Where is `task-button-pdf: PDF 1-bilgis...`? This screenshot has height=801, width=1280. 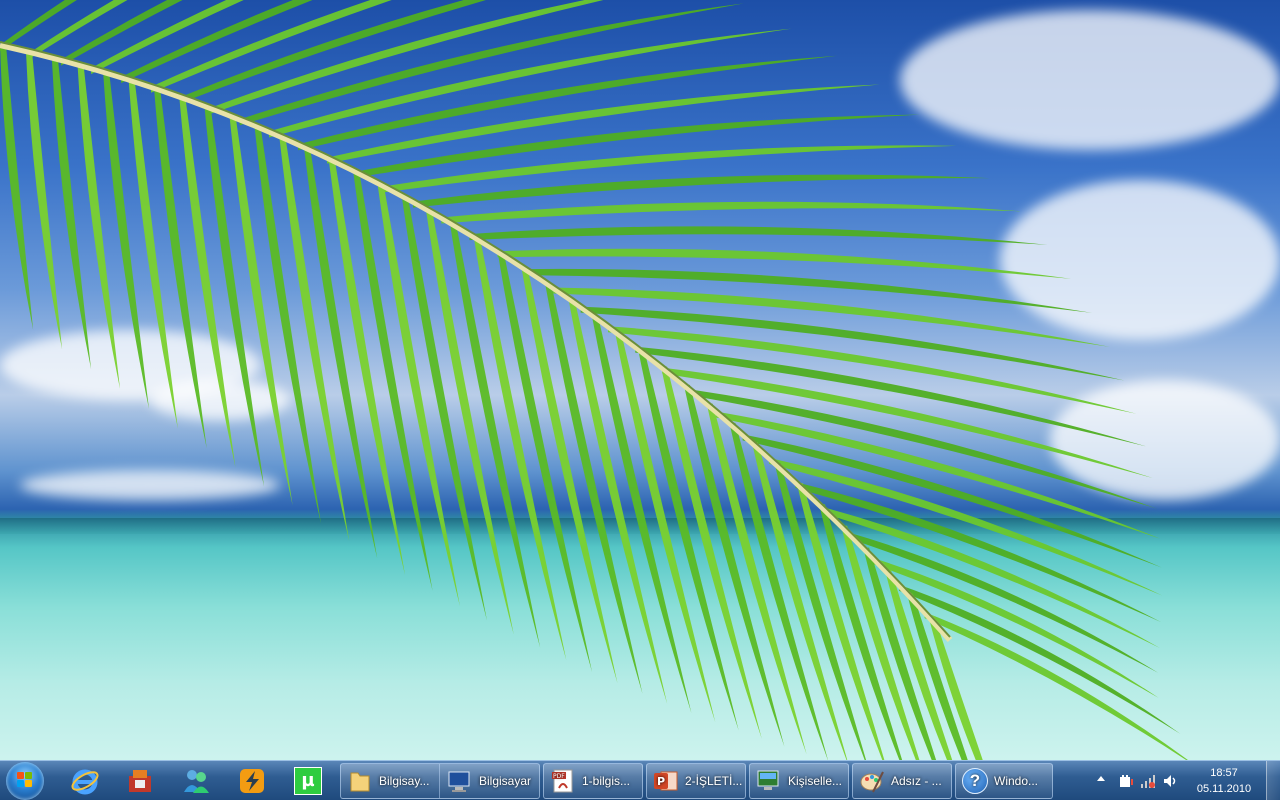
task-button-pdf: PDF 1-bilgis... is located at coordinates (593, 781).